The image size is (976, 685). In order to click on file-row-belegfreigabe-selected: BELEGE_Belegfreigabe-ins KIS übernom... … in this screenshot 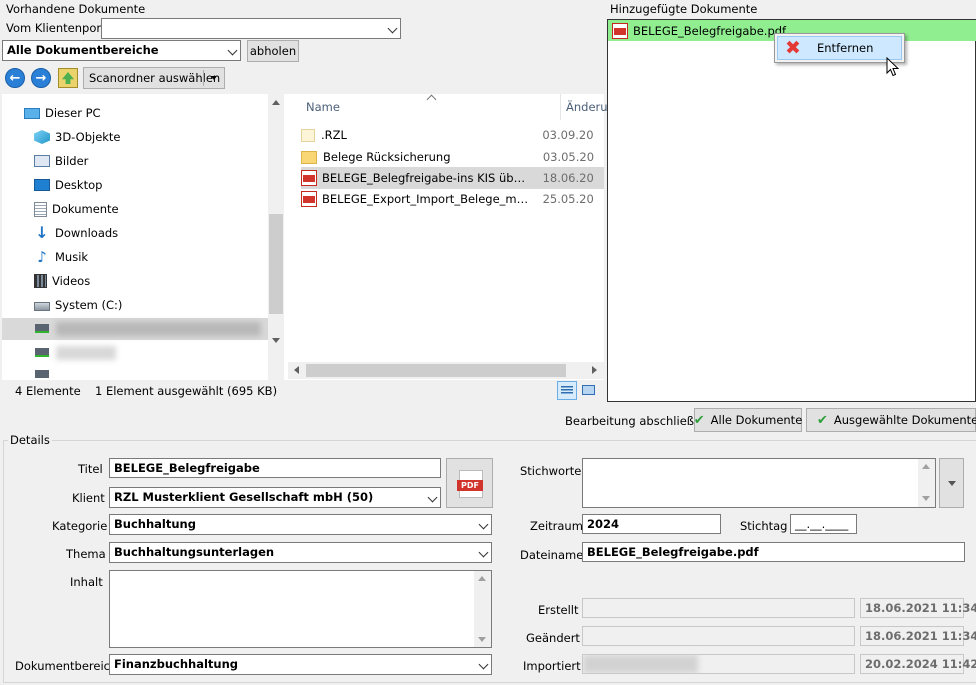, I will do `click(452, 178)`.